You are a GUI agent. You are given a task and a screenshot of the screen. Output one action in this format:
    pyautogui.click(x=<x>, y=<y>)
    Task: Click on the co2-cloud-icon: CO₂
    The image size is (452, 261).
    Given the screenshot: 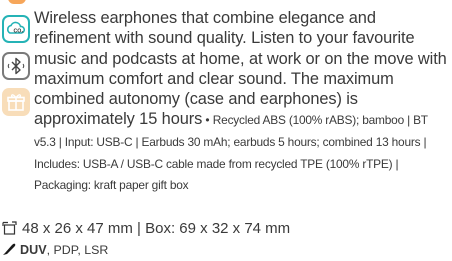 What is the action you would take?
    pyautogui.click(x=16, y=29)
    